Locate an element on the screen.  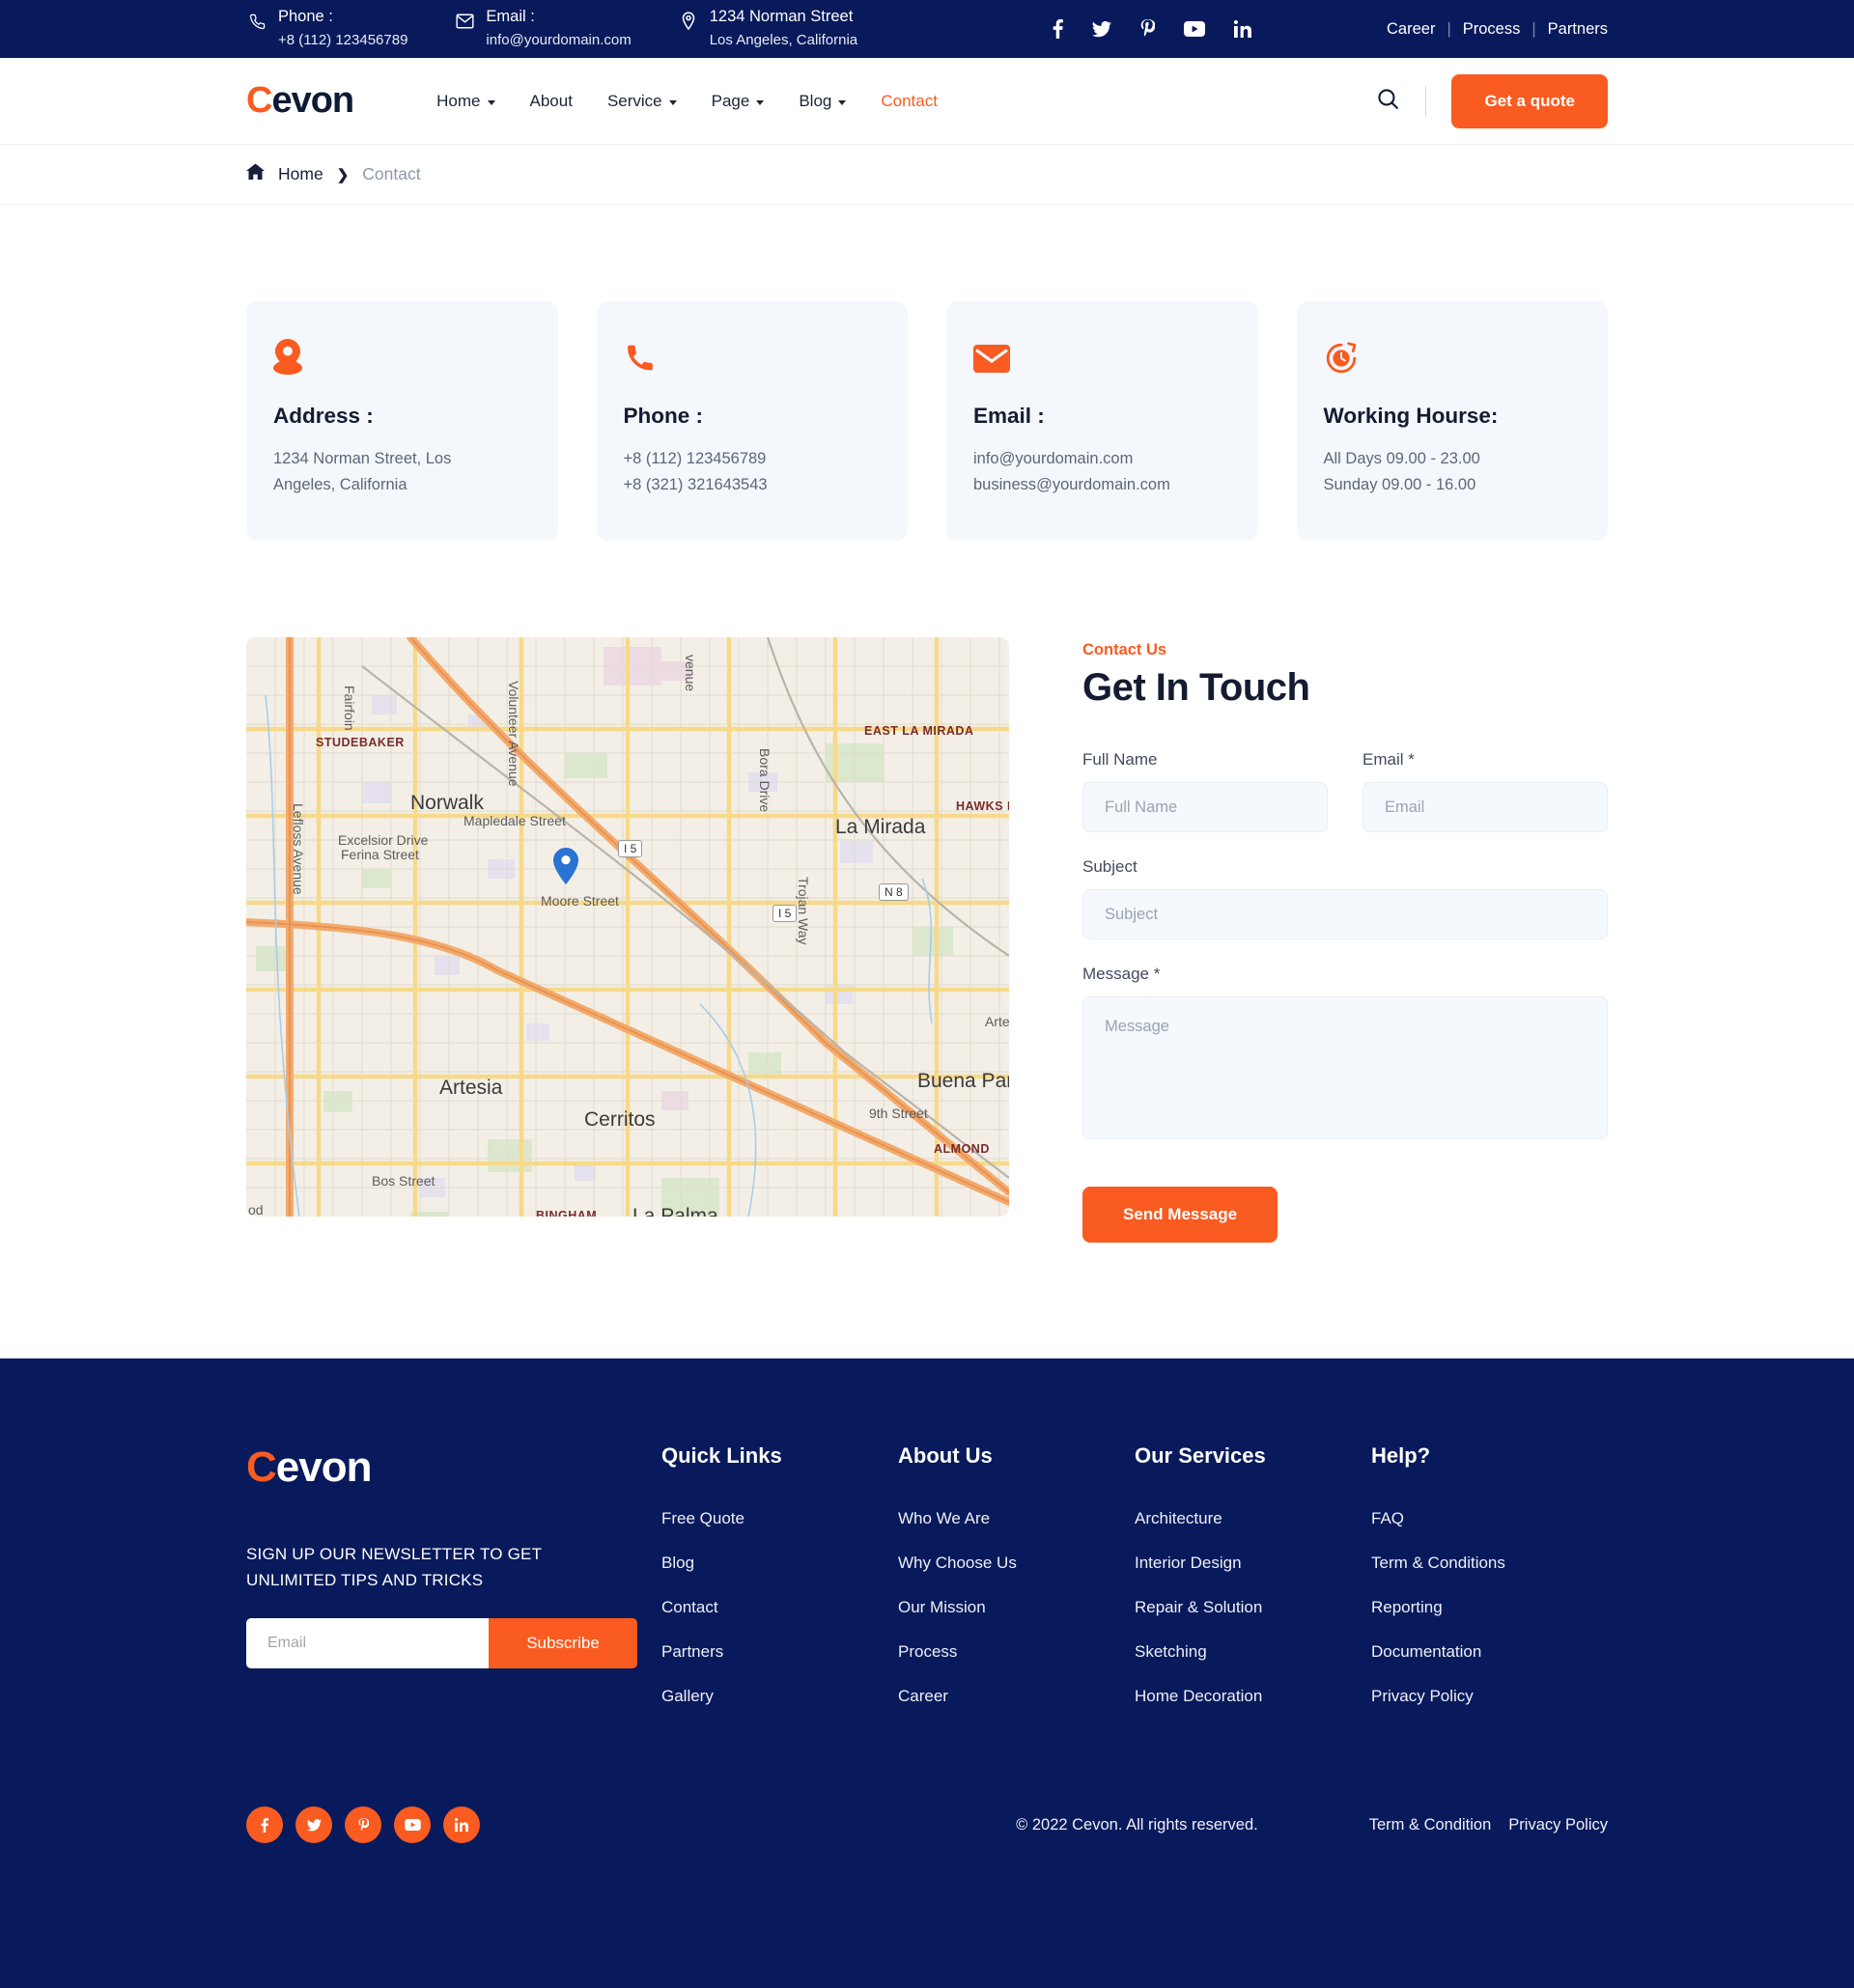
footer-link-process: Process is located at coordinates (1016, 1652).